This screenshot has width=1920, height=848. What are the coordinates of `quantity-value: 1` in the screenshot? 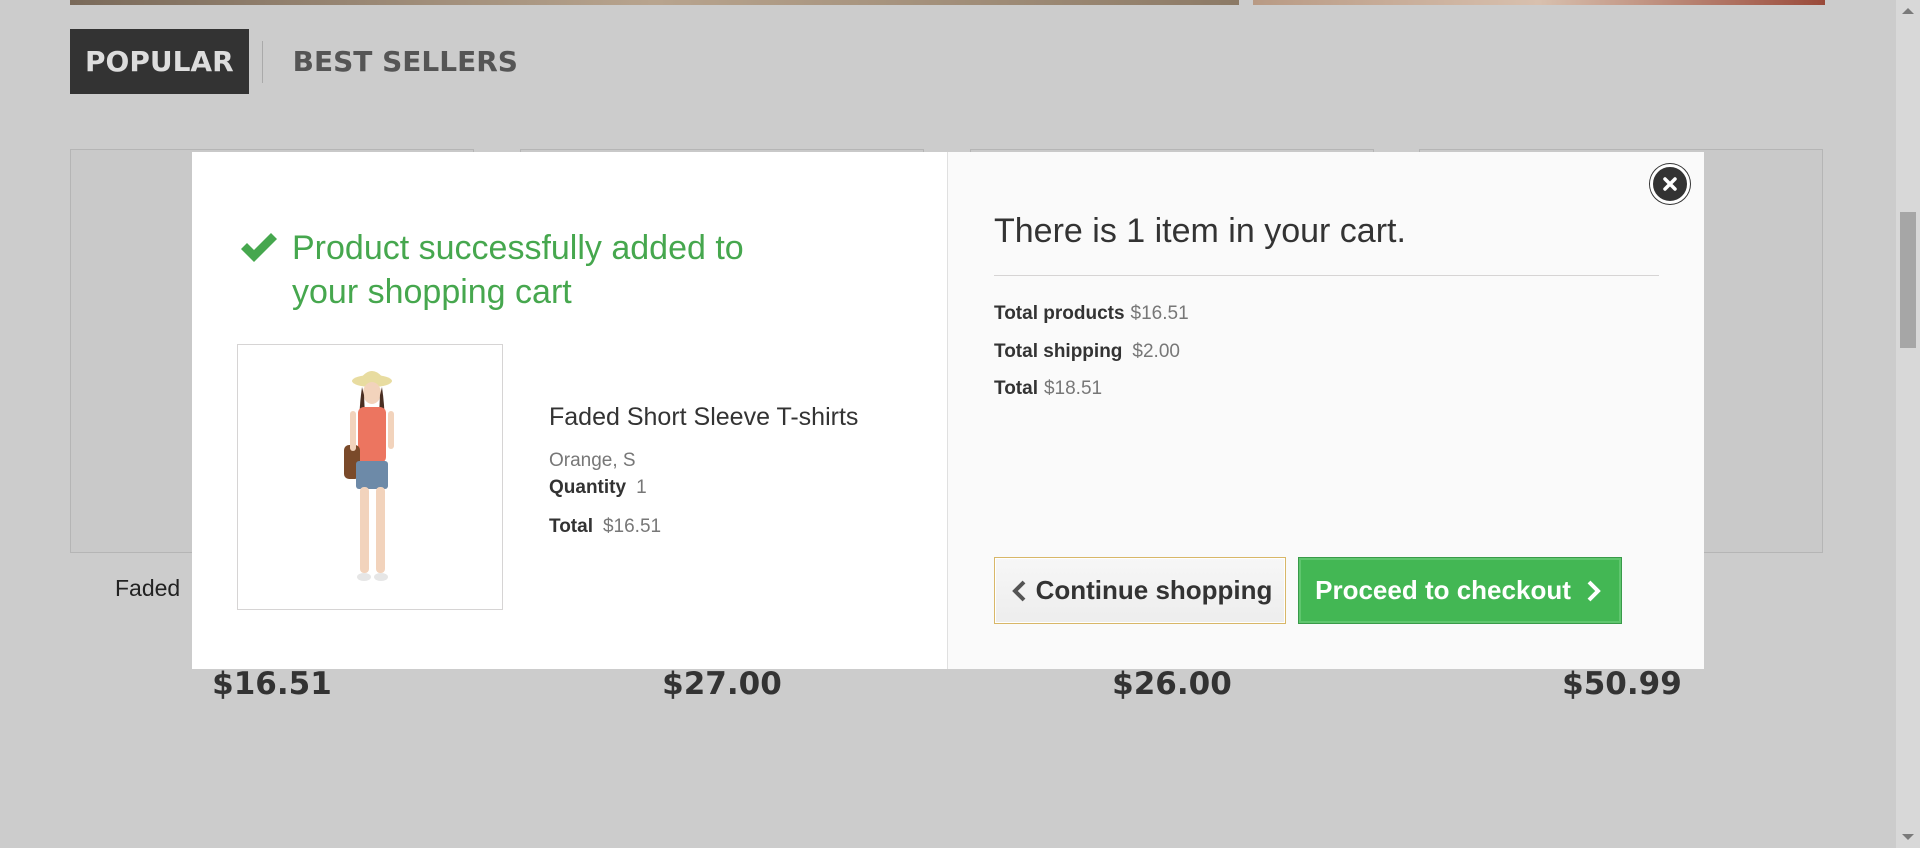 It's located at (641, 487).